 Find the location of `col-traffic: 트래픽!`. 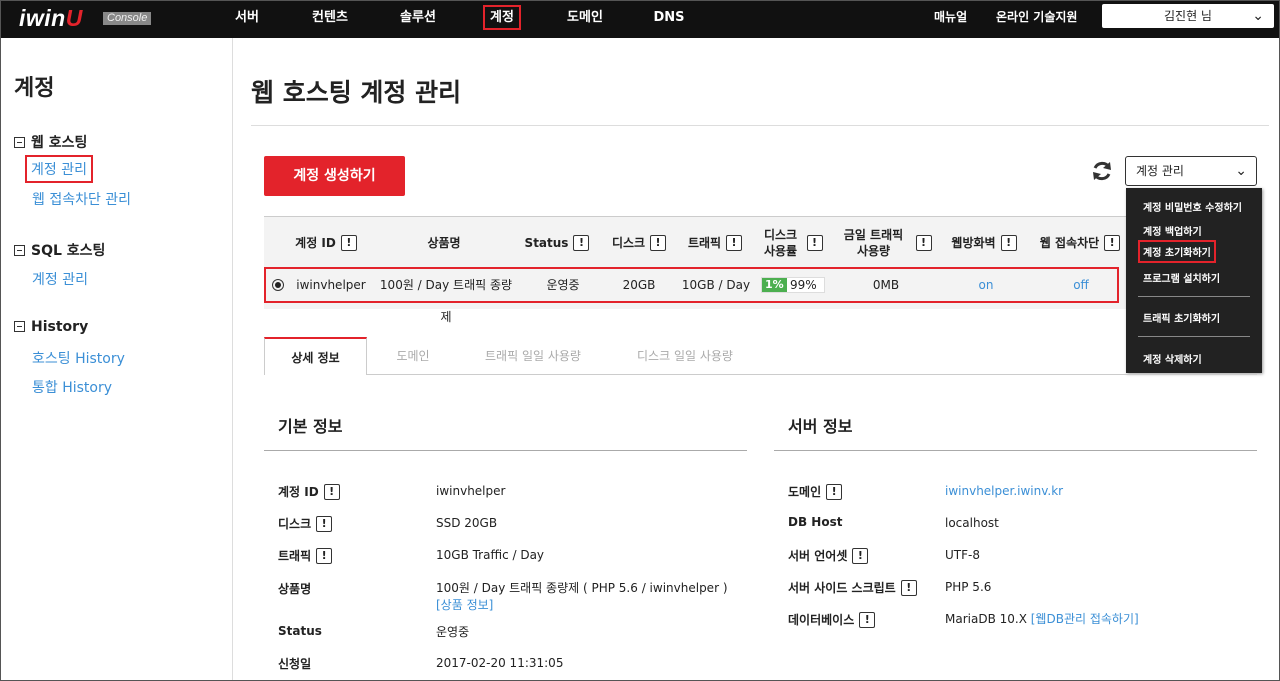

col-traffic: 트래픽! is located at coordinates (715, 242).